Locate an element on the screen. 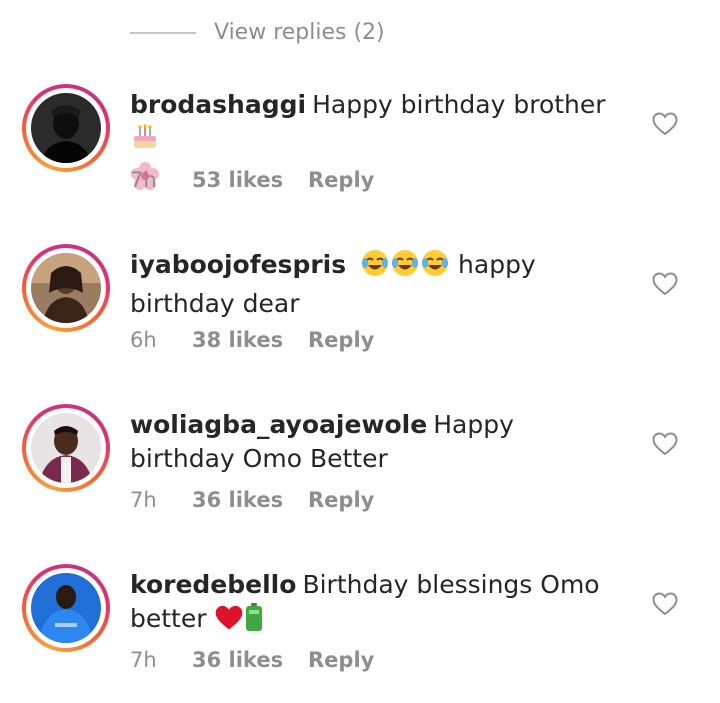 The image size is (720, 703). likes-count: 38 likes is located at coordinates (250, 340).